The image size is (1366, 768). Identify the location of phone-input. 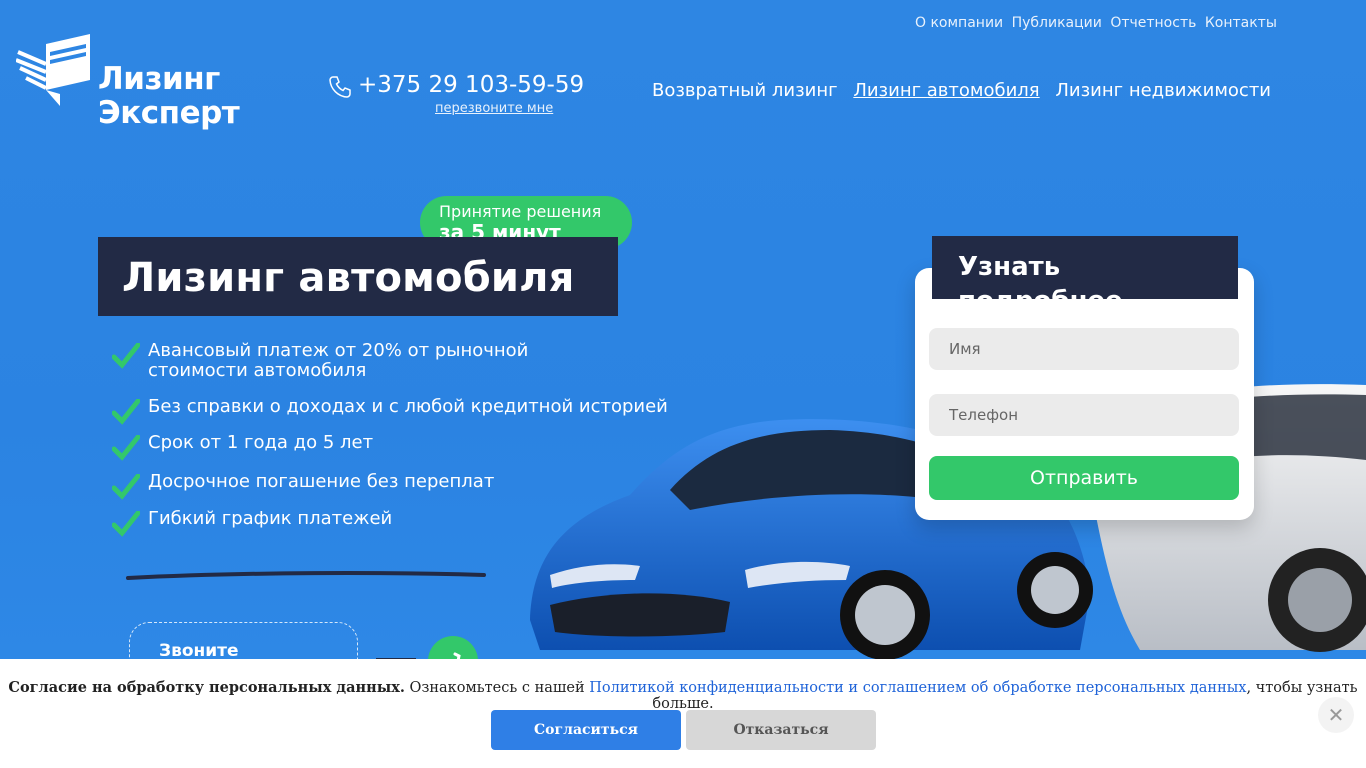
(1084, 415).